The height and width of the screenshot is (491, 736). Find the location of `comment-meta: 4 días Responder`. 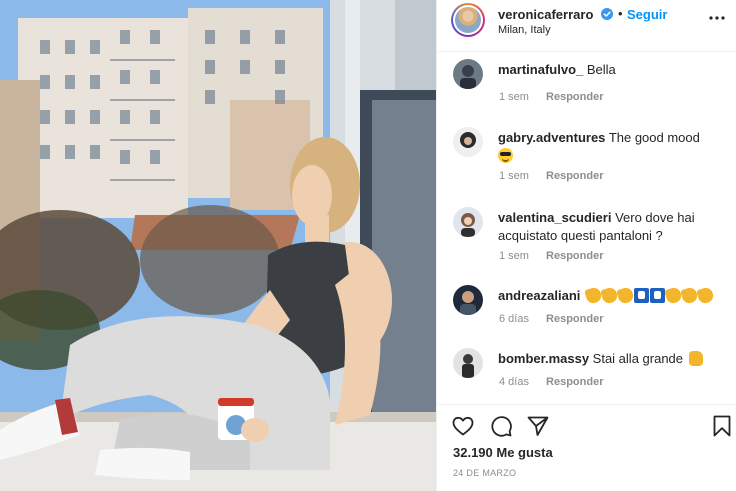

comment-meta: 4 días Responder is located at coordinates (551, 382).